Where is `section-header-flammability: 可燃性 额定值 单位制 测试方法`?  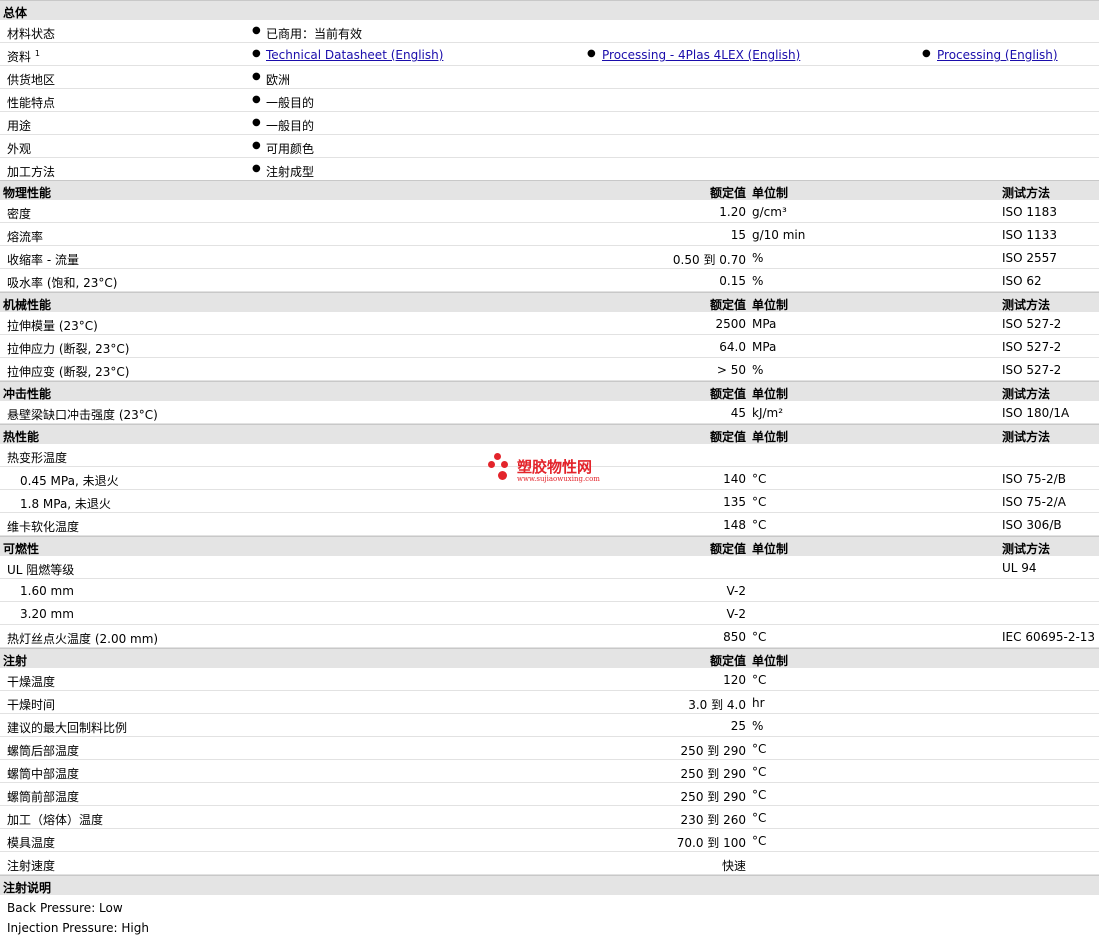 section-header-flammability: 可燃性 额定值 单位制 测试方法 is located at coordinates (549, 546).